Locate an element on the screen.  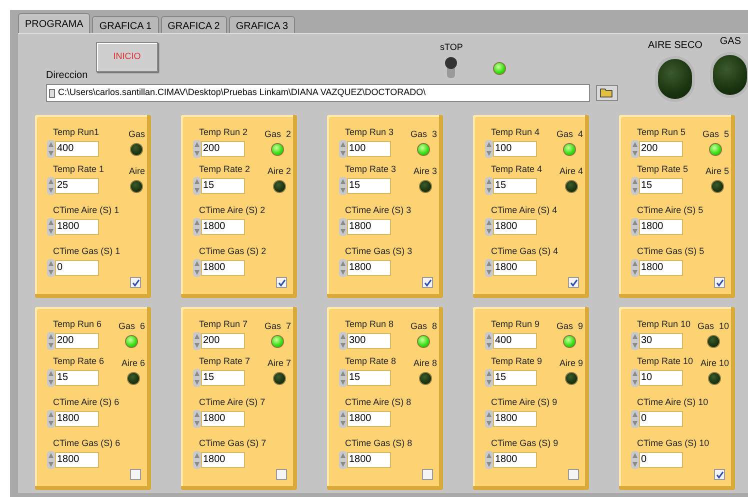
number-field: 300 is located at coordinates (369, 341).